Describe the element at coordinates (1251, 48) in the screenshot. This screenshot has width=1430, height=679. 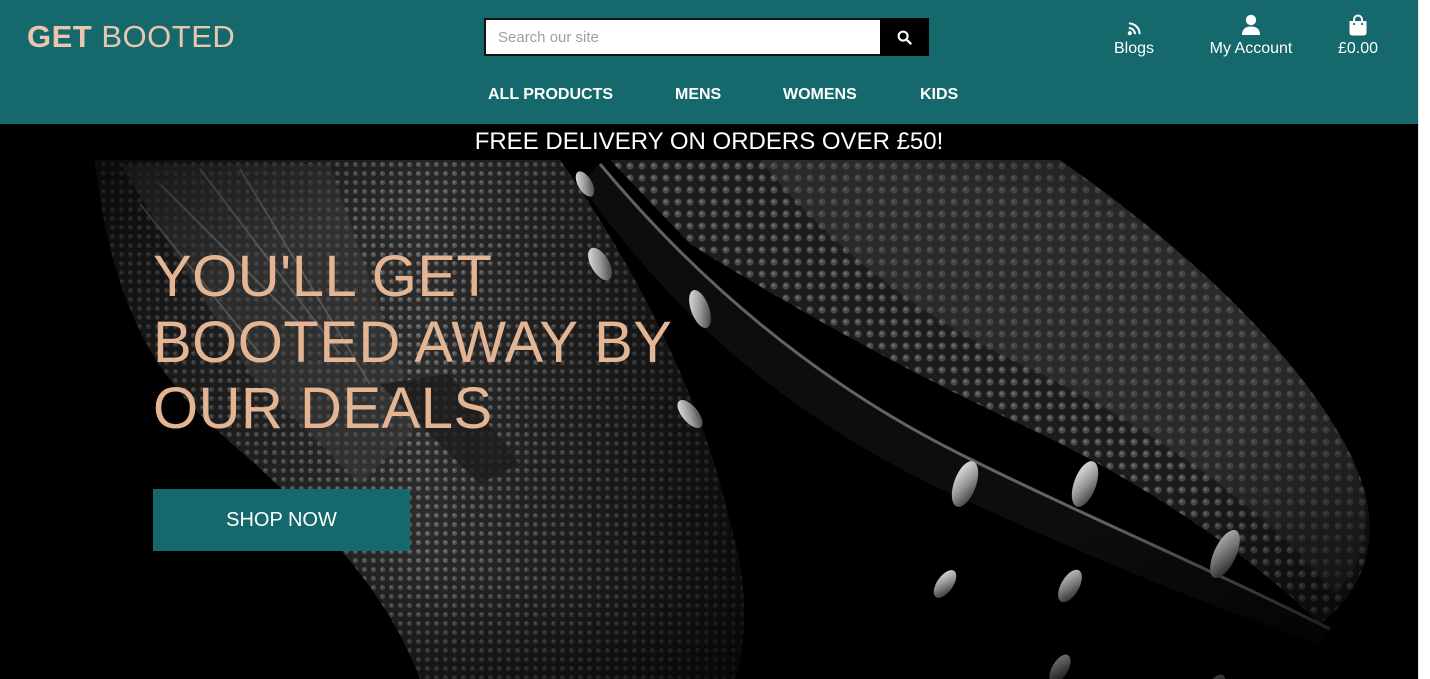
I see `my-account-label: My Account` at that location.